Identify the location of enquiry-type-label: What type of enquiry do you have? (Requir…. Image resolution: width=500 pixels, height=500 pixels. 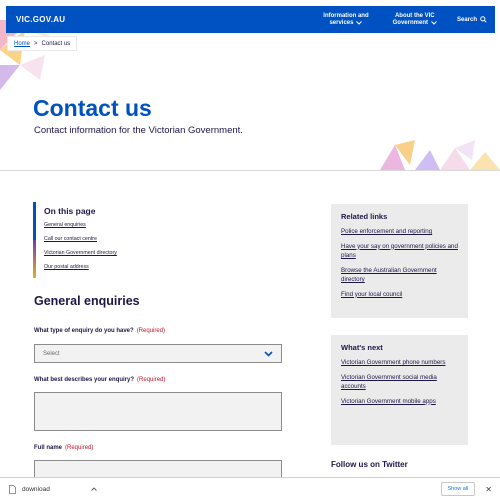
(99, 331).